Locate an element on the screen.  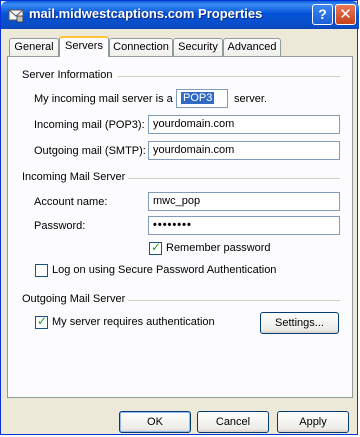
outgoing-mail-label: Outgoing mail (SMTP): is located at coordinates (90, 151).